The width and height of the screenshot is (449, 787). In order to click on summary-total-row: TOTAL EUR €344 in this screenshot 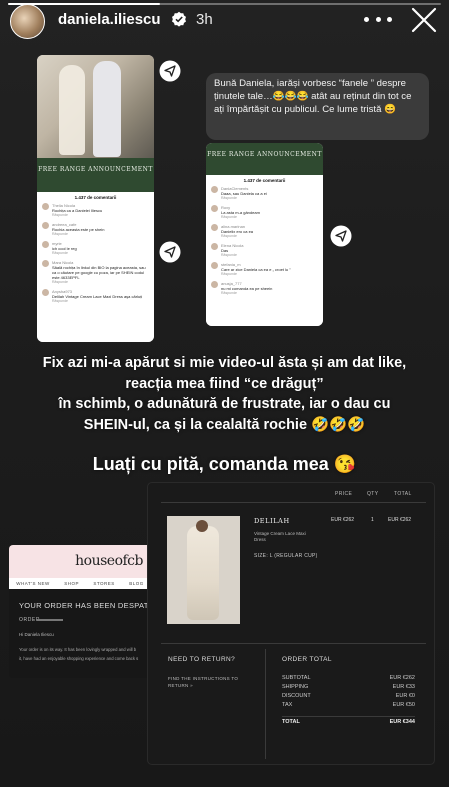, I will do `click(348, 722)`.